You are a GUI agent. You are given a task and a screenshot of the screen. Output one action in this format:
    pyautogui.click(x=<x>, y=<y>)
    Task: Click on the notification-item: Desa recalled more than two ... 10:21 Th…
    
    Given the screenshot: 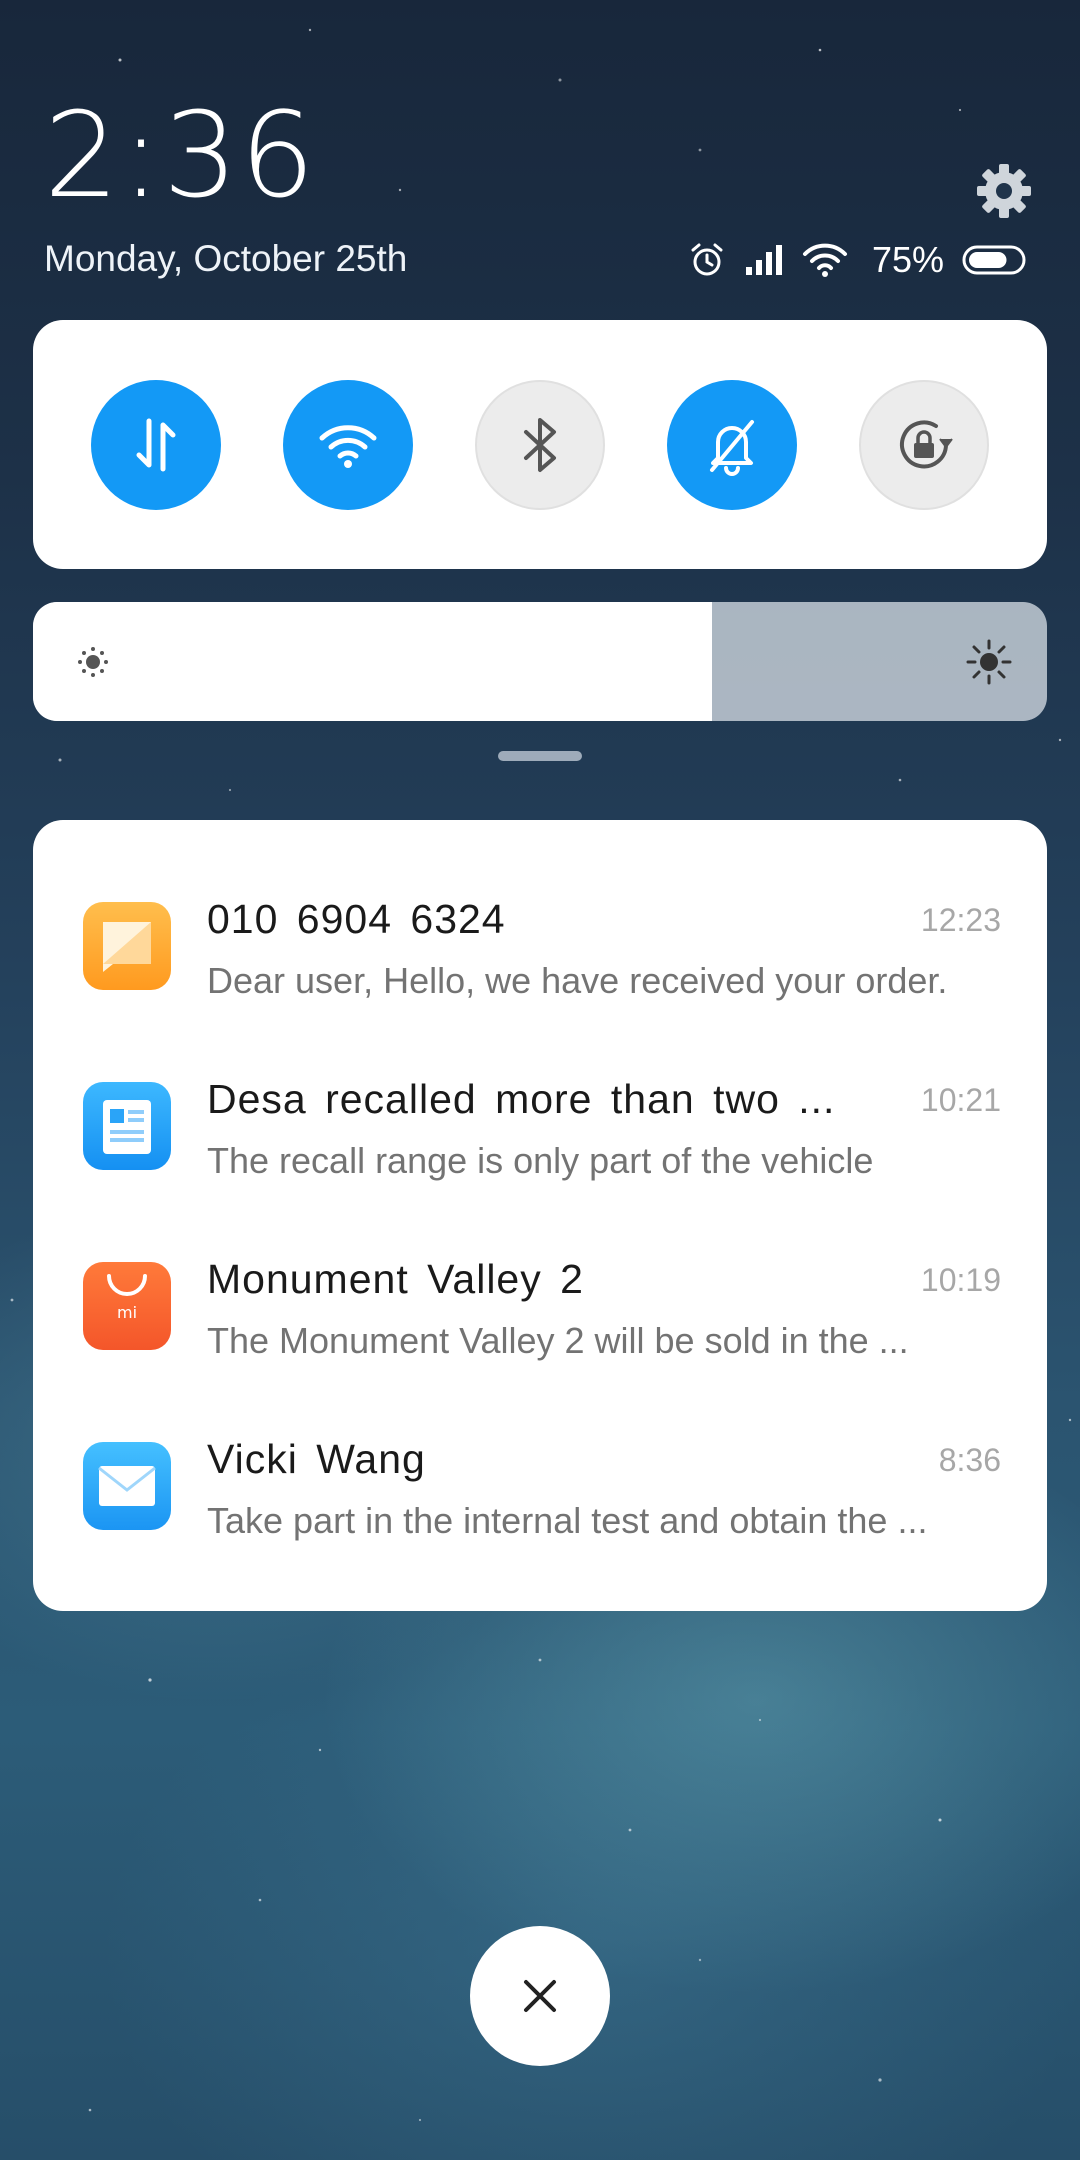 What is the action you would take?
    pyautogui.click(x=540, y=1115)
    